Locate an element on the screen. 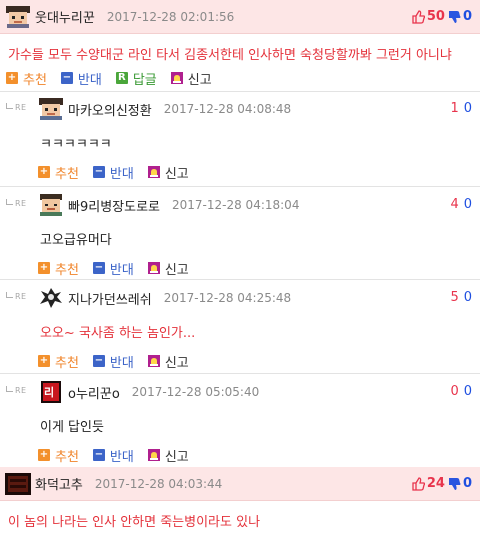 This screenshot has height=536, width=480. up-count: 24 is located at coordinates (435, 483).